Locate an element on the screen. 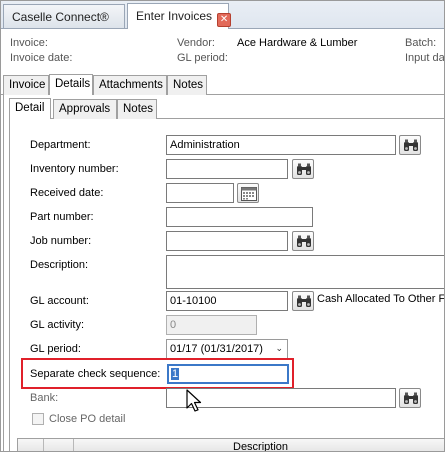  tab-detail-label: Detail is located at coordinates (30, 108).